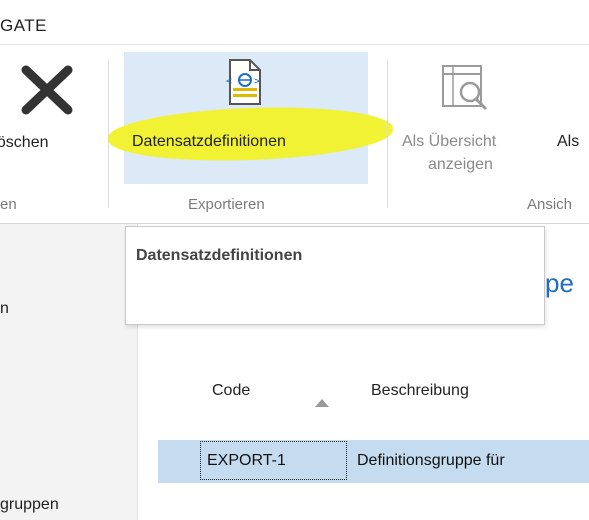 The image size is (589, 520). I want to click on show-as-overview-button: Als Übersicht anzeigen, so click(474, 118).